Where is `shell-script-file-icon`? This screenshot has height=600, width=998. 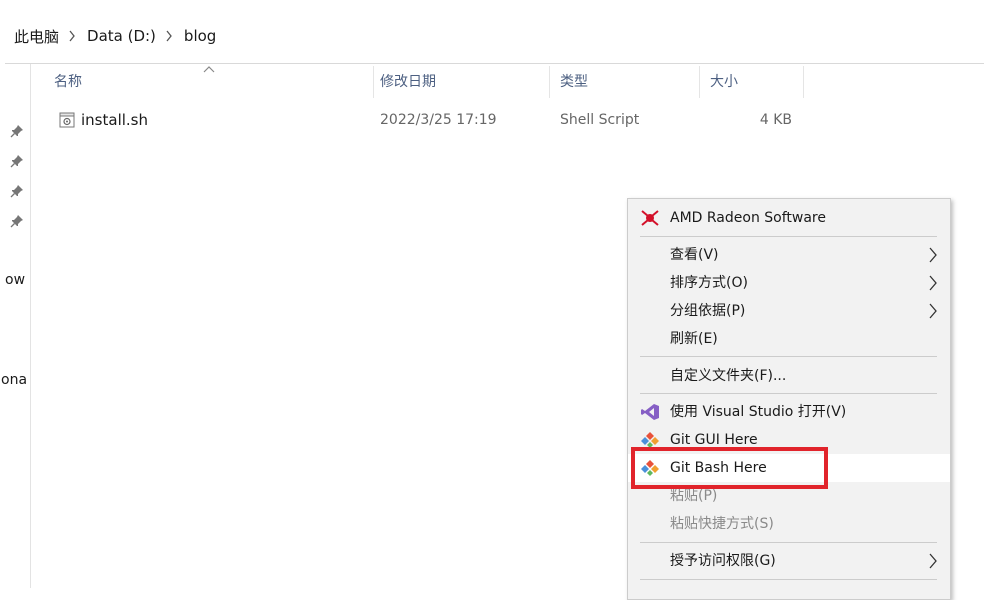 shell-script-file-icon is located at coordinates (67, 120).